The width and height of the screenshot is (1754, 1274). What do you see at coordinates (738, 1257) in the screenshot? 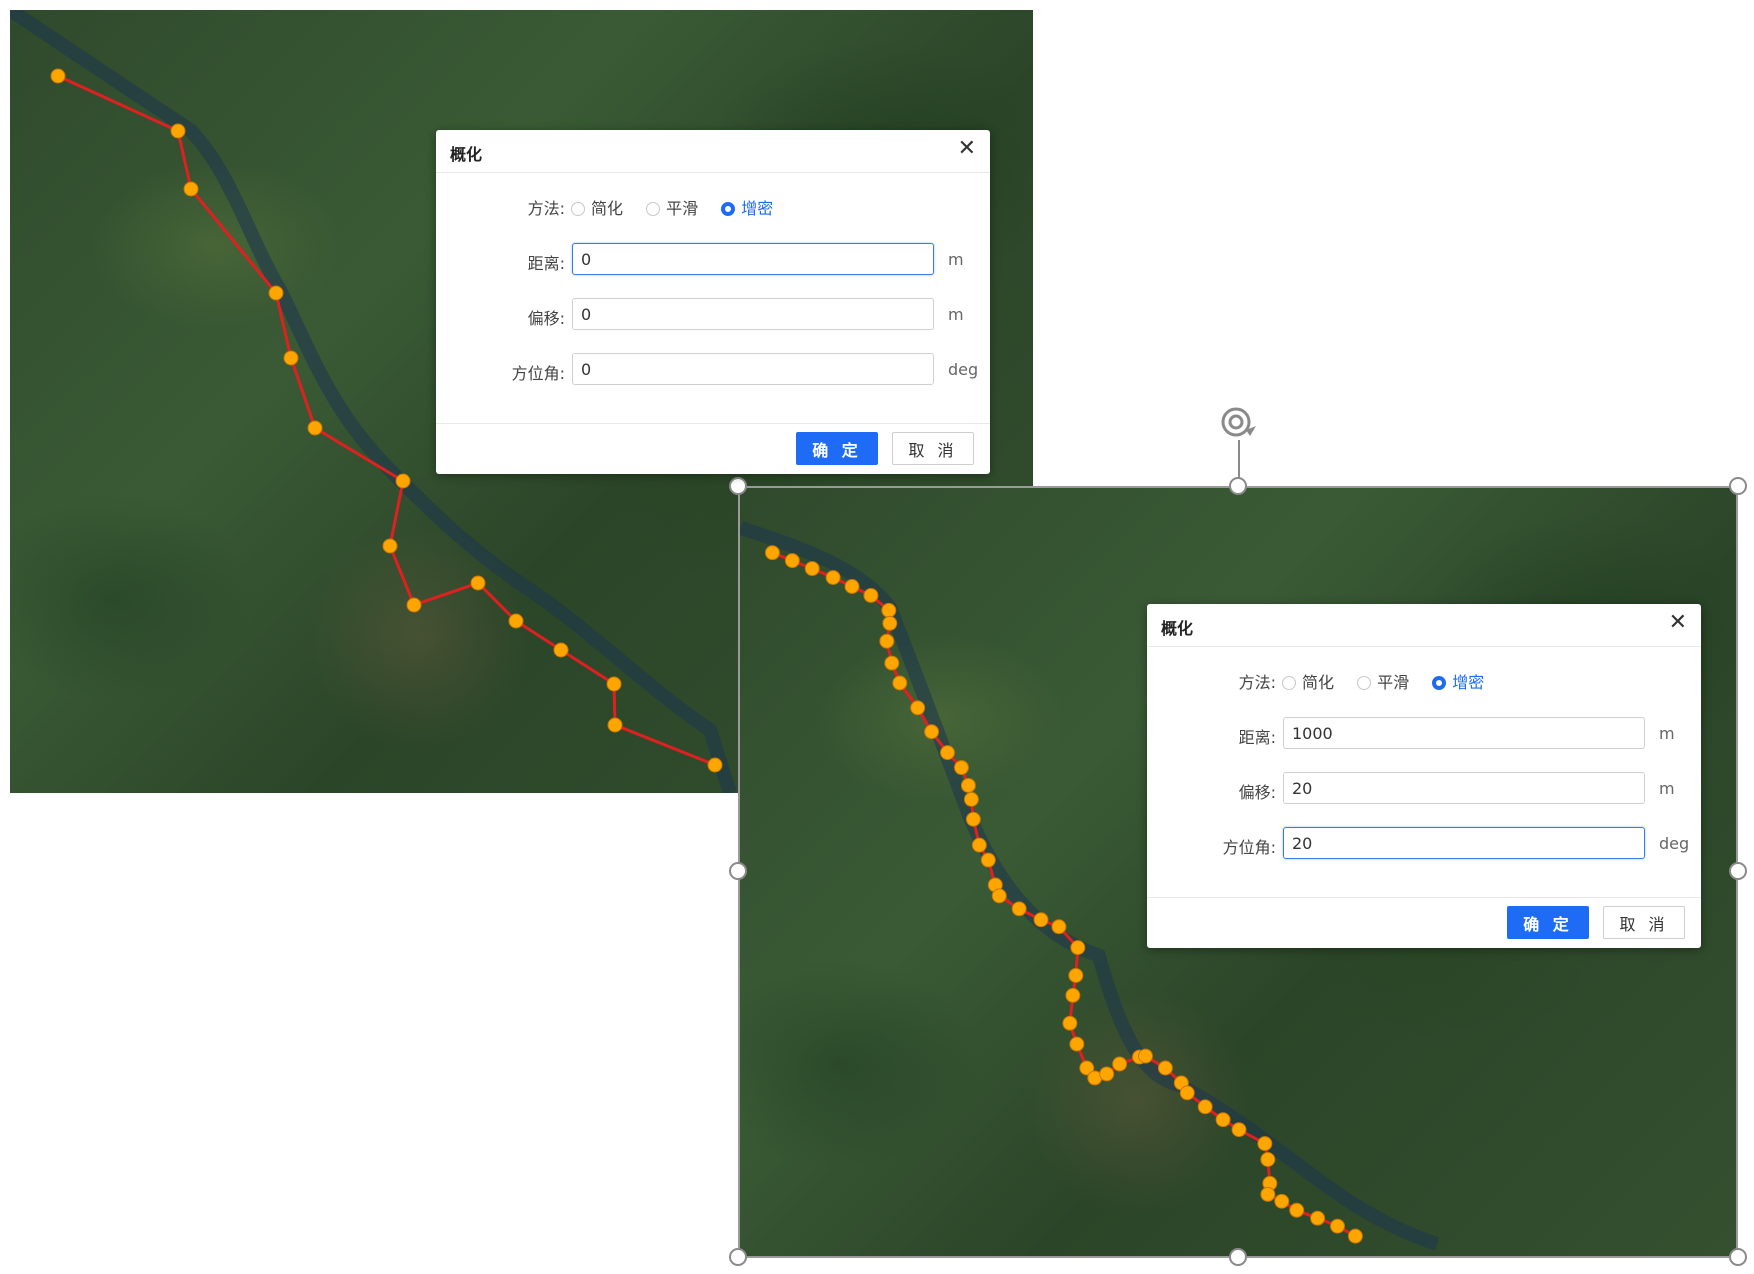
I see `resize-handle-bottom-left` at bounding box center [738, 1257].